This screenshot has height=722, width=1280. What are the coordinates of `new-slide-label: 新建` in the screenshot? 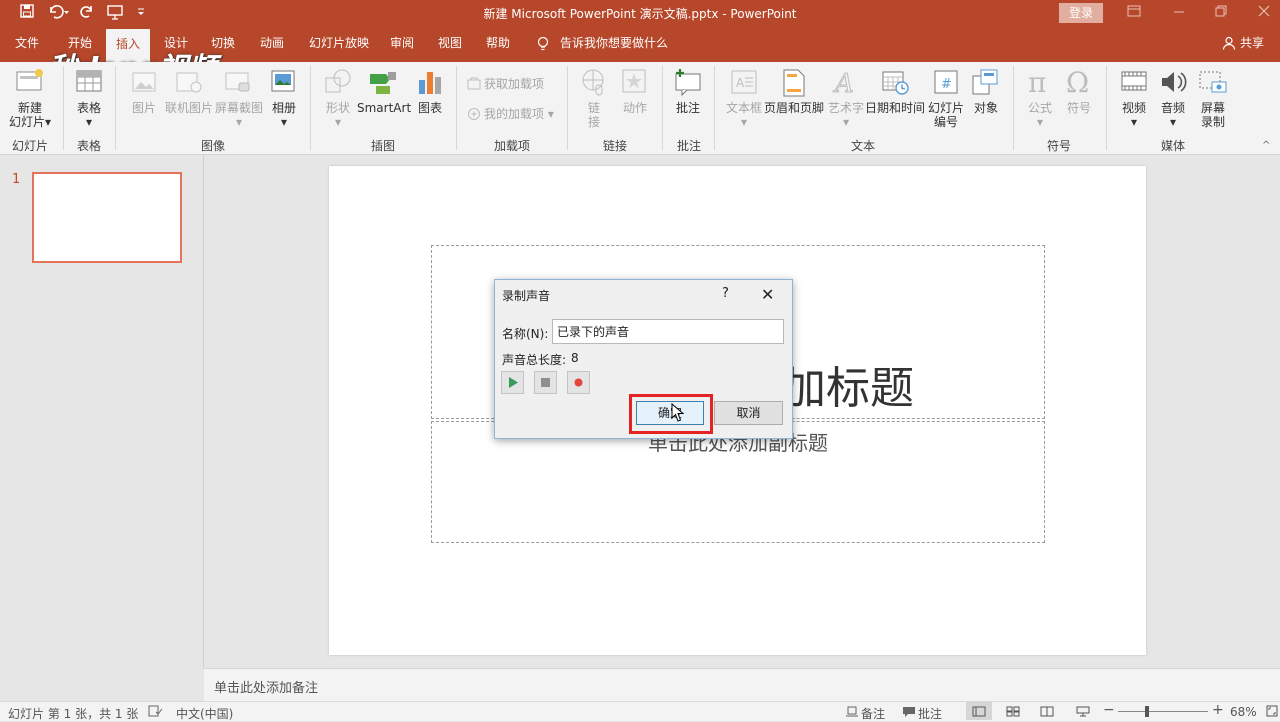 It's located at (29, 108).